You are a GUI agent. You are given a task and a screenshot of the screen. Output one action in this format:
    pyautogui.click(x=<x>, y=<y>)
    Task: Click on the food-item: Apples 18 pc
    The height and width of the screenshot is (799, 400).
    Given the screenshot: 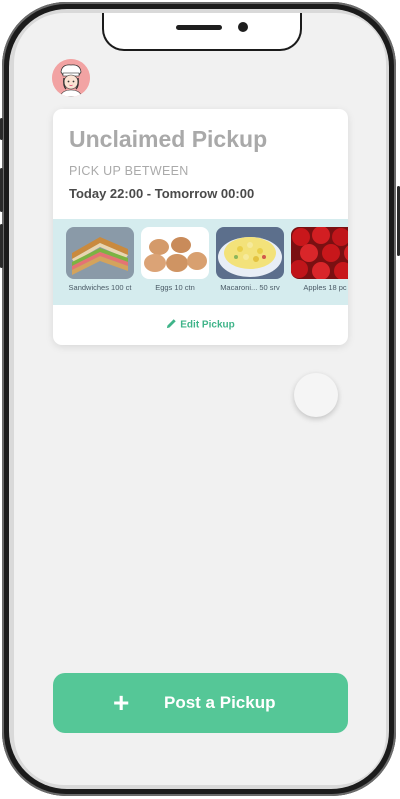 What is the action you would take?
    pyautogui.click(x=319, y=259)
    